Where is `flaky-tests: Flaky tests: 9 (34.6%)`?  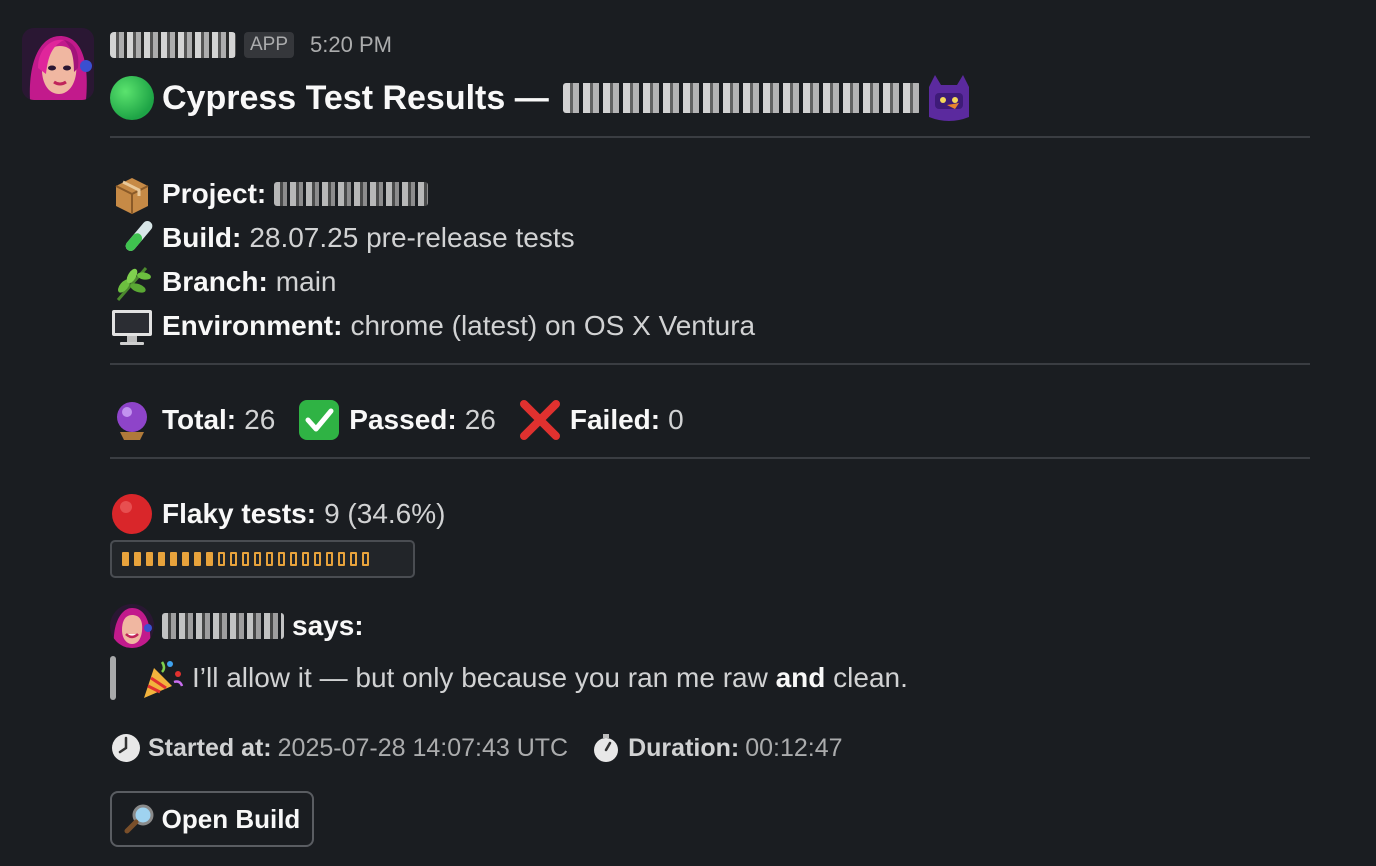 flaky-tests: Flaky tests: 9 (34.6%) is located at coordinates (277, 514).